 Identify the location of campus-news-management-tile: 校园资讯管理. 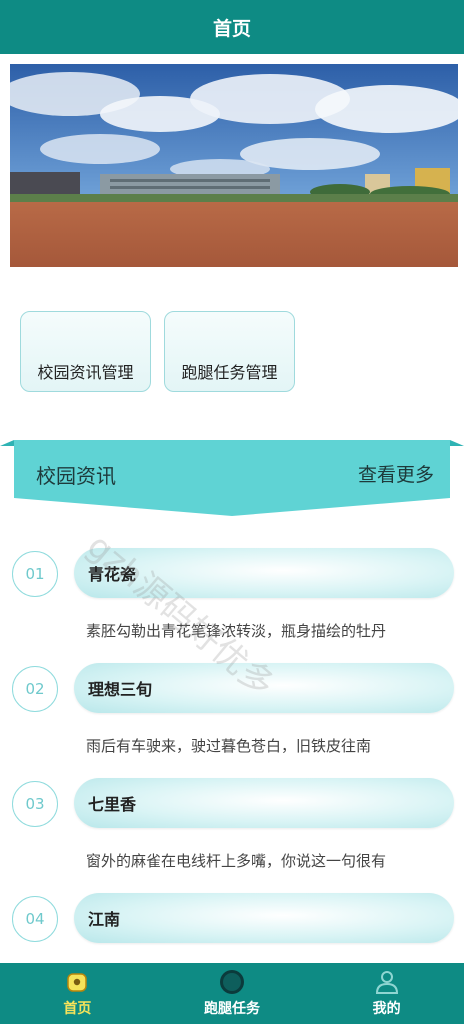
(85, 351).